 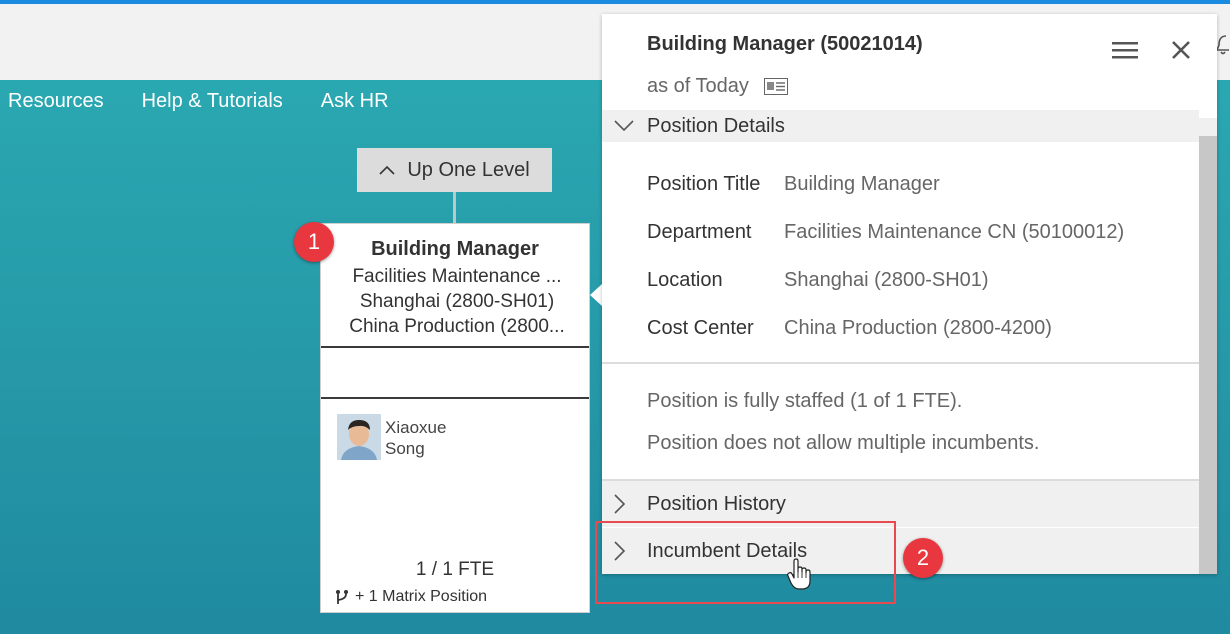 I want to click on incumbent-name: Xiaoxue Song, so click(x=415, y=438).